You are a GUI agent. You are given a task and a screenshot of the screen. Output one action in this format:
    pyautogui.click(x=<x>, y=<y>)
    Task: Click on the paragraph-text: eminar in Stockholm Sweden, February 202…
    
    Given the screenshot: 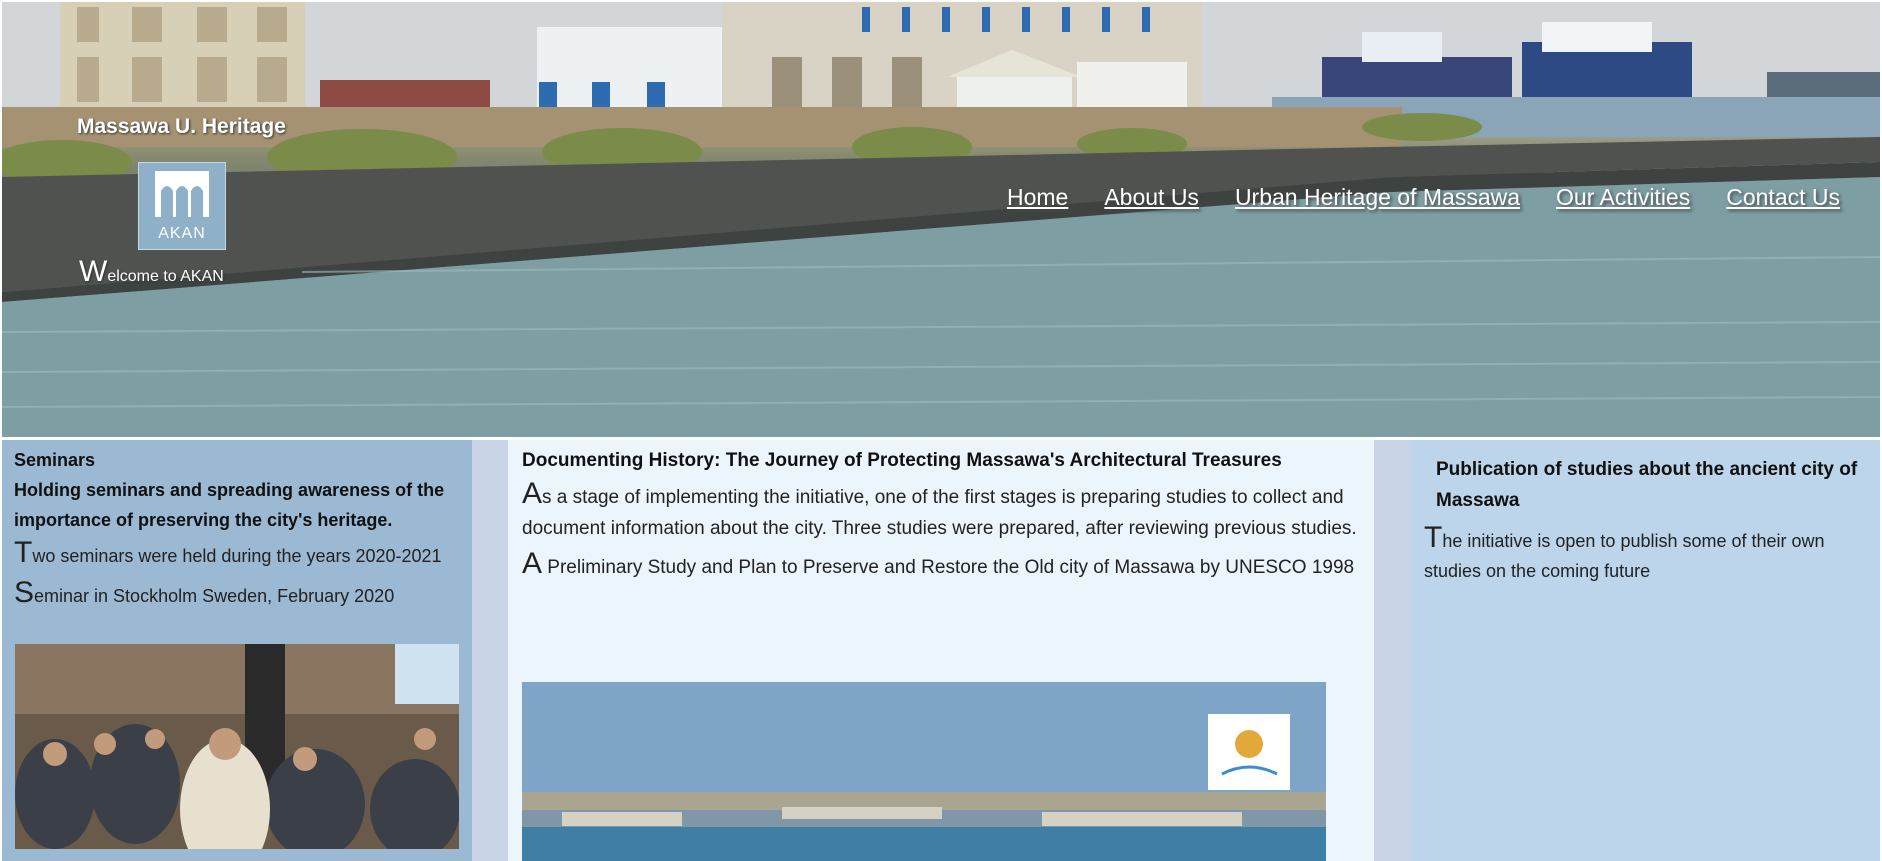 What is the action you would take?
    pyautogui.click(x=214, y=596)
    